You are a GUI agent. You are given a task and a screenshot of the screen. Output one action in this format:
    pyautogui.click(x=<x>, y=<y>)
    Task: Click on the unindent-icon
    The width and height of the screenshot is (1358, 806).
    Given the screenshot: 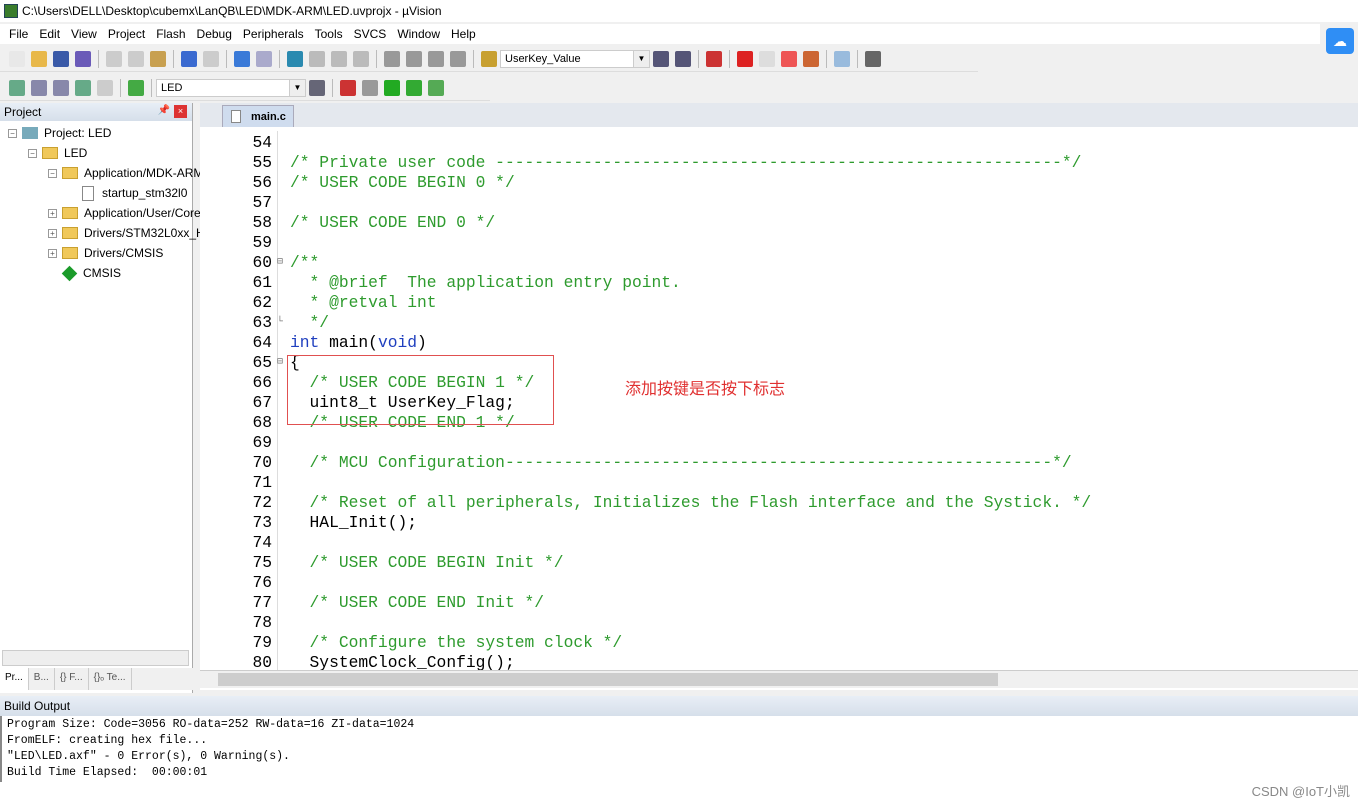 What is the action you would take?
    pyautogui.click(x=414, y=58)
    